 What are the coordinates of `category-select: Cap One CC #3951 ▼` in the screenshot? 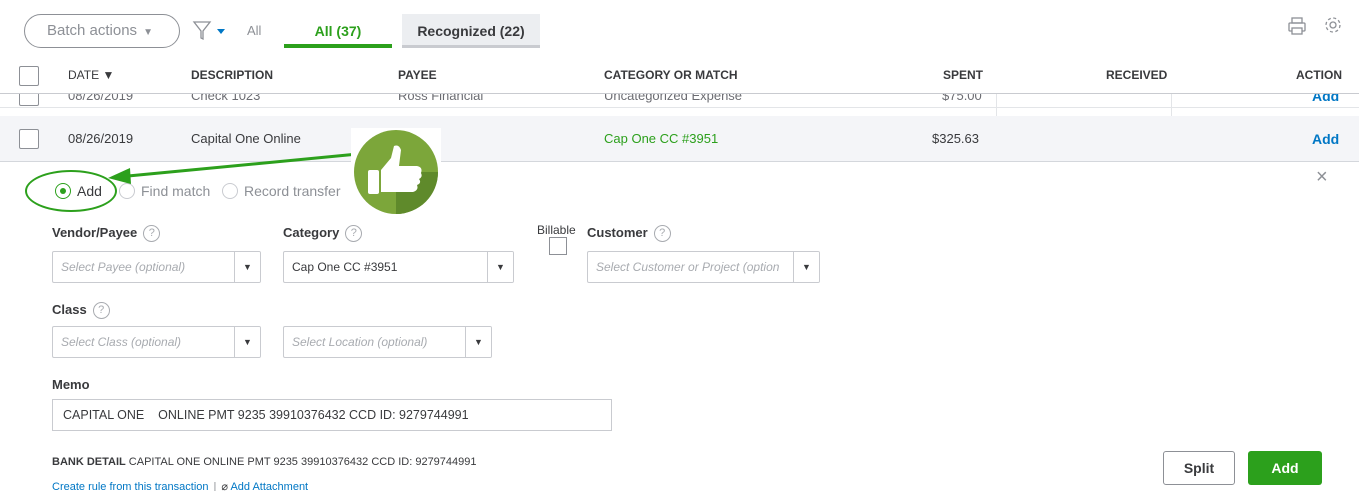 It's located at (398, 267).